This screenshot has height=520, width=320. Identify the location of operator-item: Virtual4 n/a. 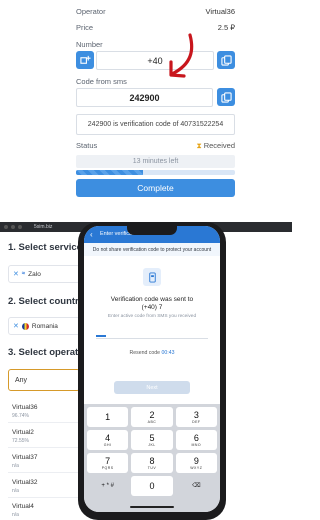
(23, 510).